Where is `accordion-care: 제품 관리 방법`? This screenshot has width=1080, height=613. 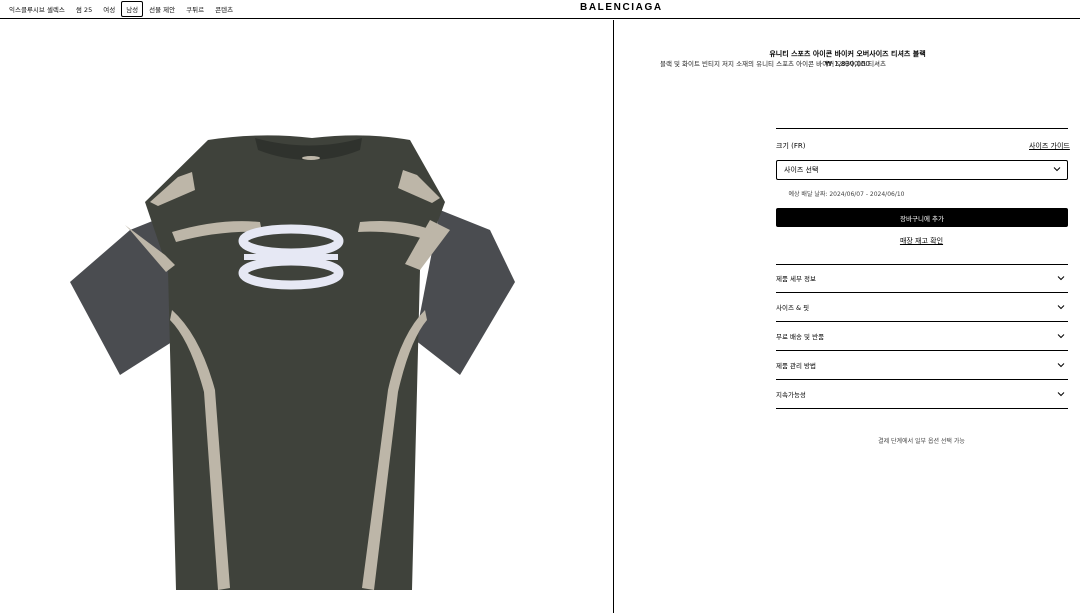 accordion-care: 제품 관리 방법 is located at coordinates (922, 365).